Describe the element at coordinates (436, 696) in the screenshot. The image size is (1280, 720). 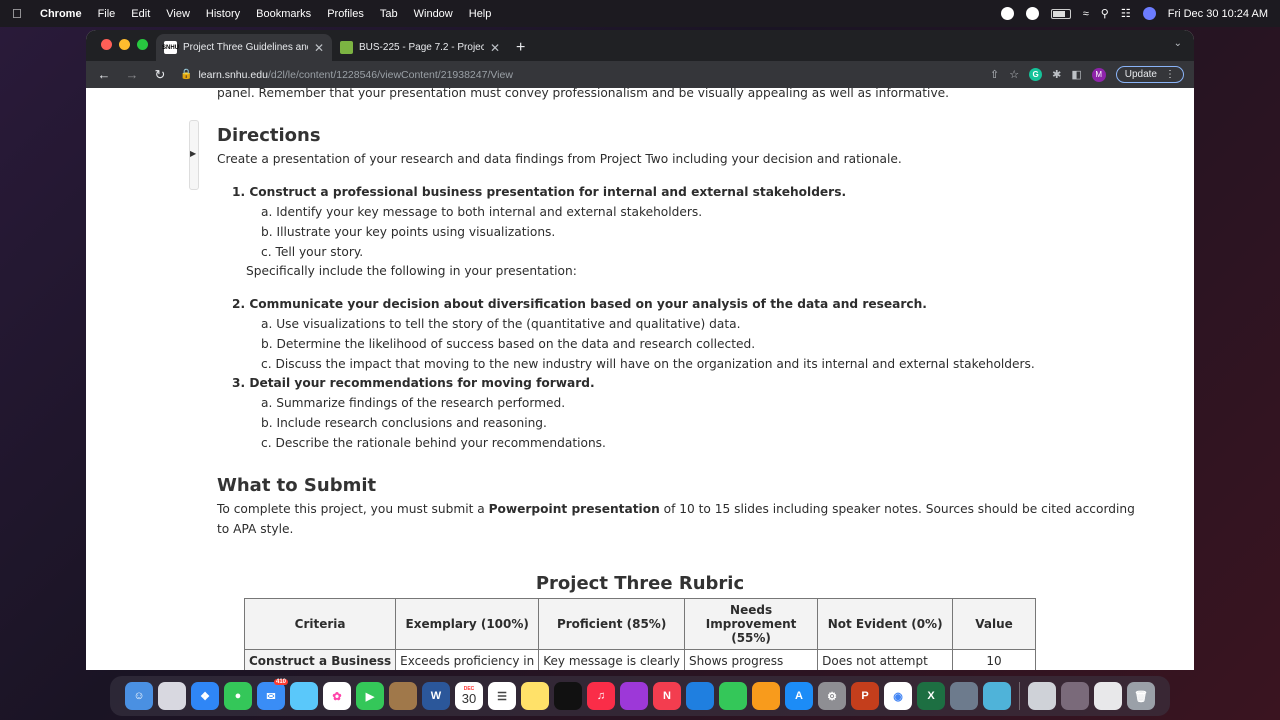
I see `word-icon: W` at that location.